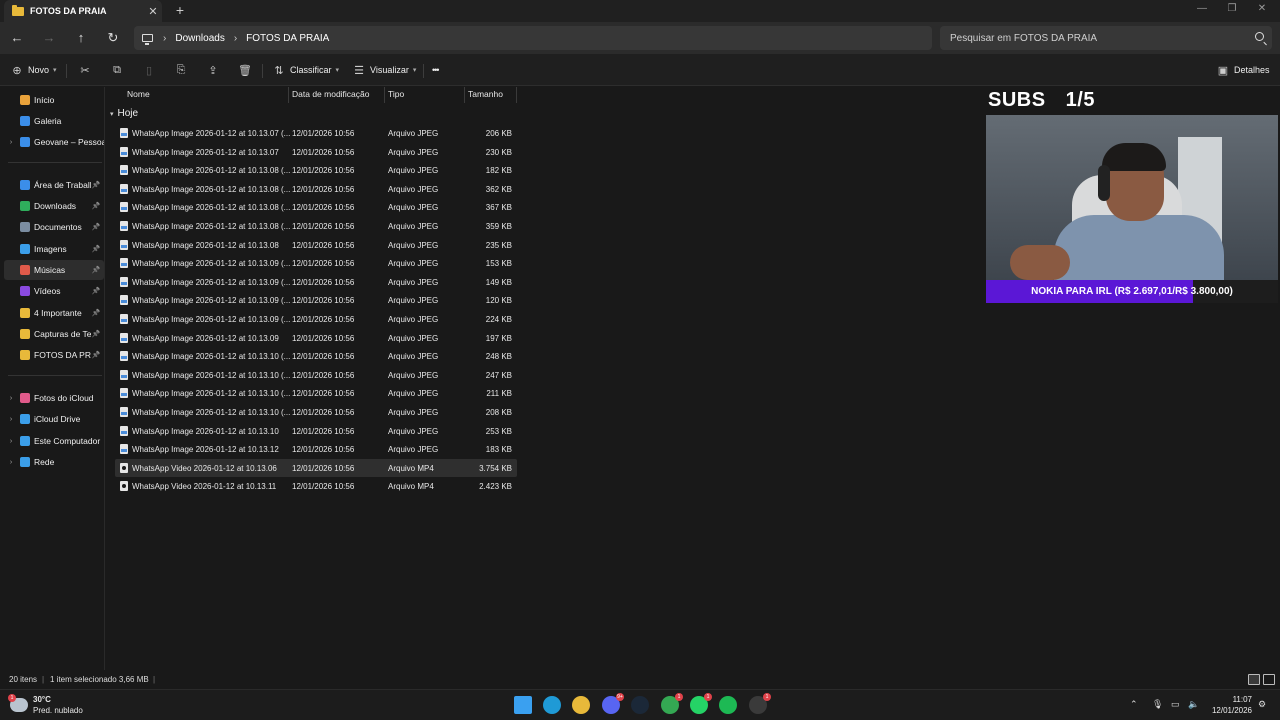  I want to click on sidebar-item: FOTOS DA PRAIA📌, so click(52, 355).